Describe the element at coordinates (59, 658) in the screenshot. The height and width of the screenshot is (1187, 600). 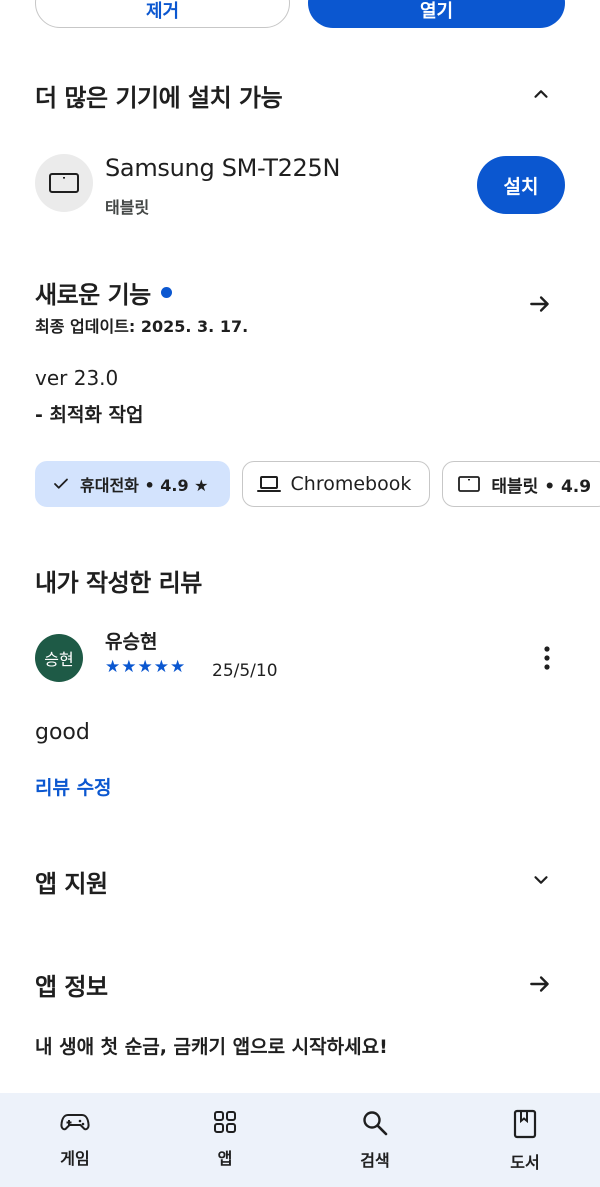
I see `avatar: 승현` at that location.